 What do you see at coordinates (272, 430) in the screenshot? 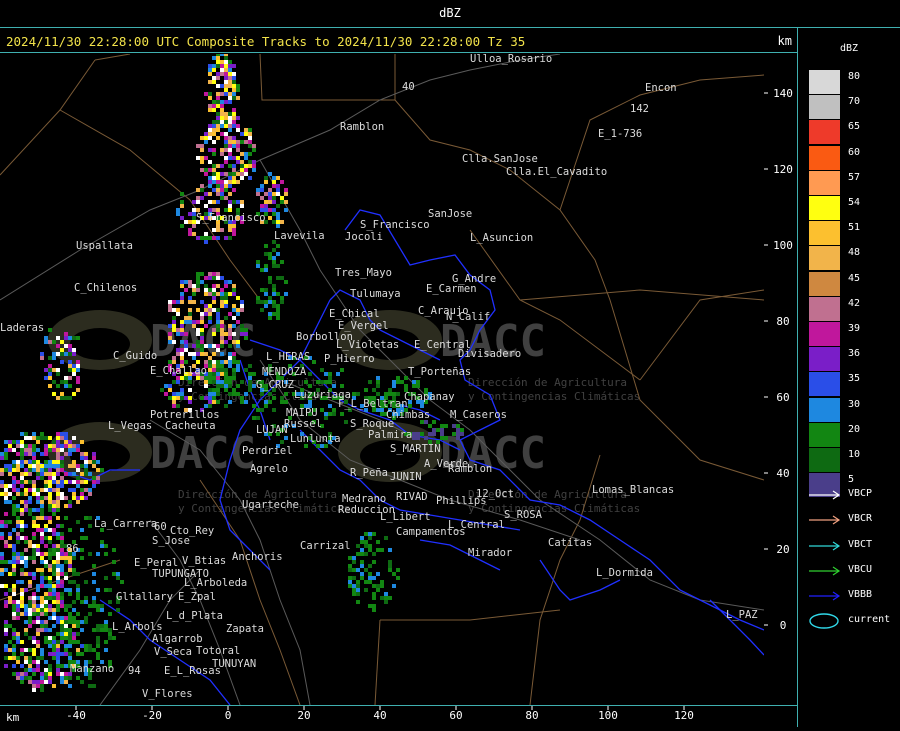
I see `place-label: LUJAN` at bounding box center [272, 430].